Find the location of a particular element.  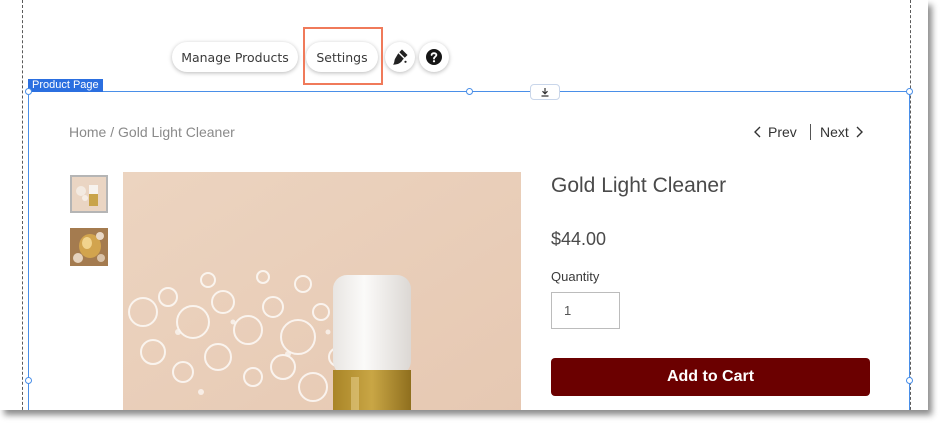

next-label: Next is located at coordinates (834, 132).